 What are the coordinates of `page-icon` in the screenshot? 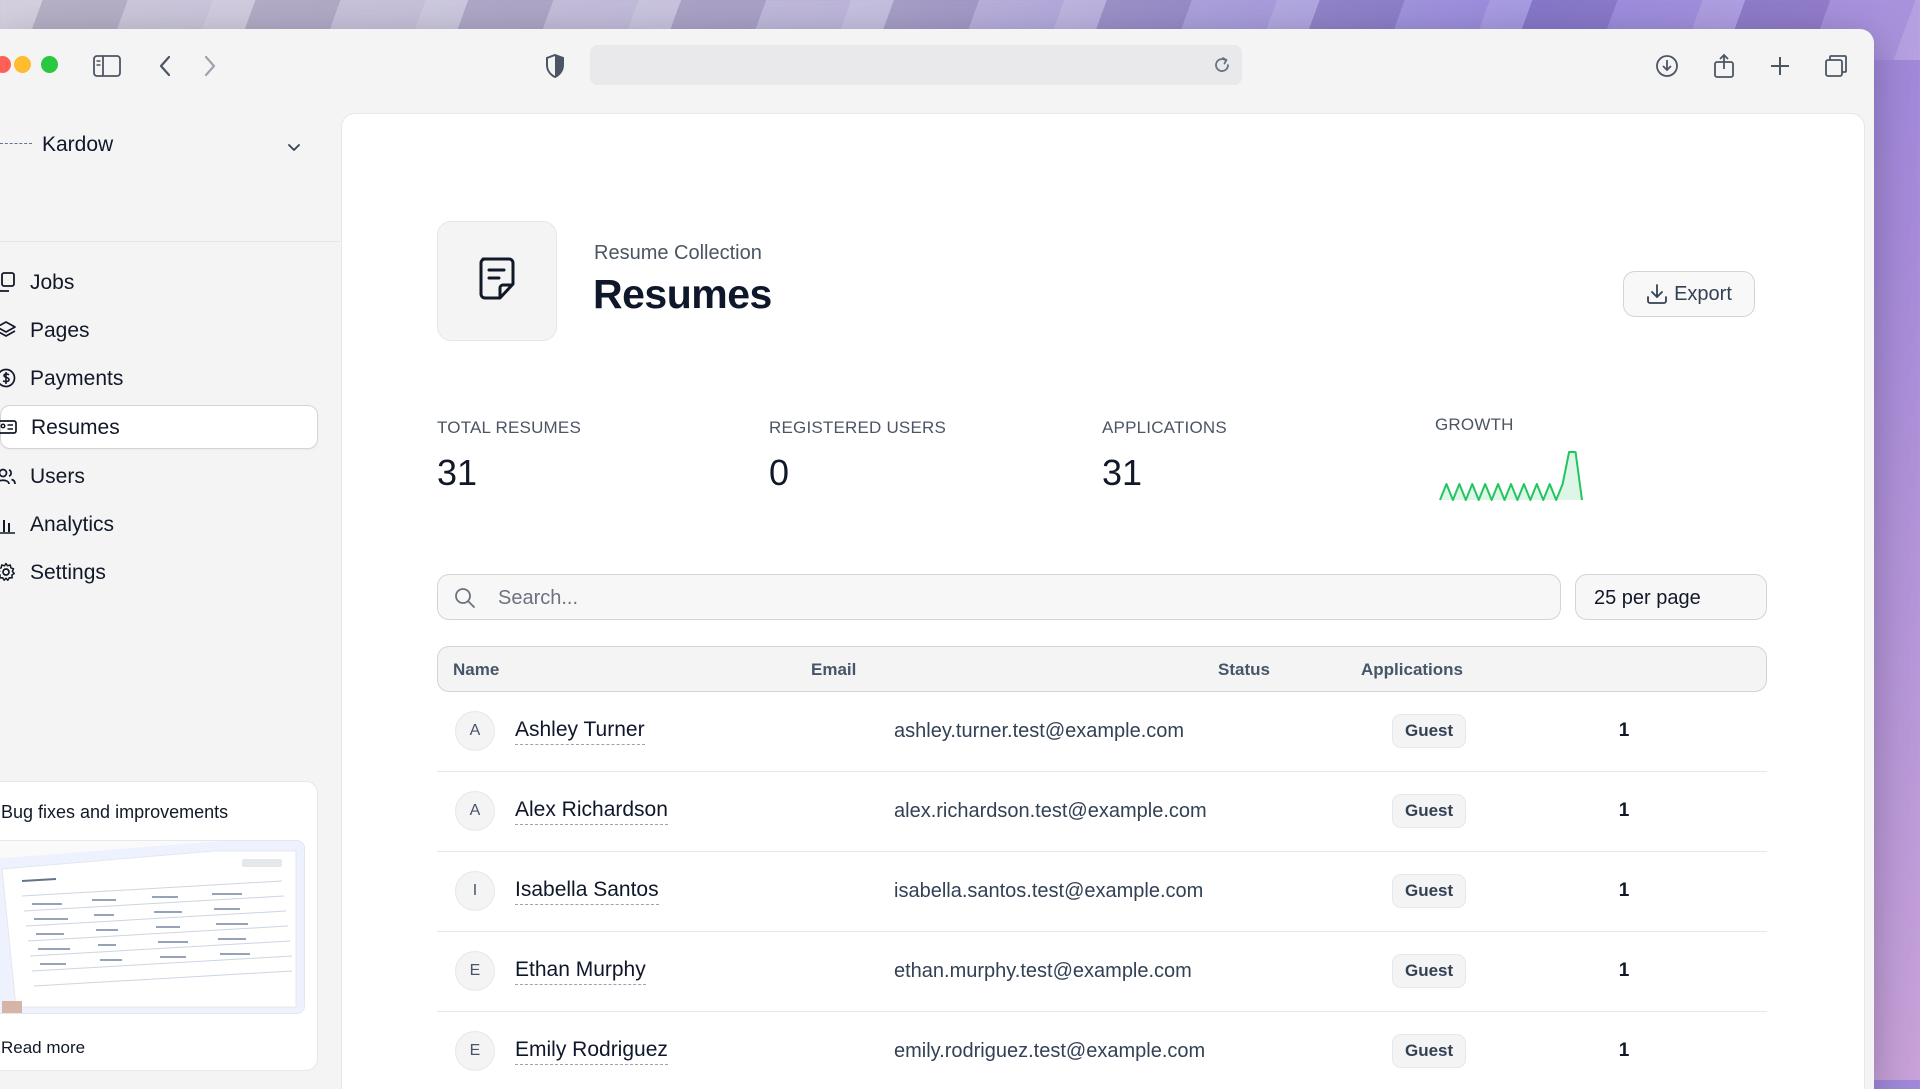 It's located at (497, 281).